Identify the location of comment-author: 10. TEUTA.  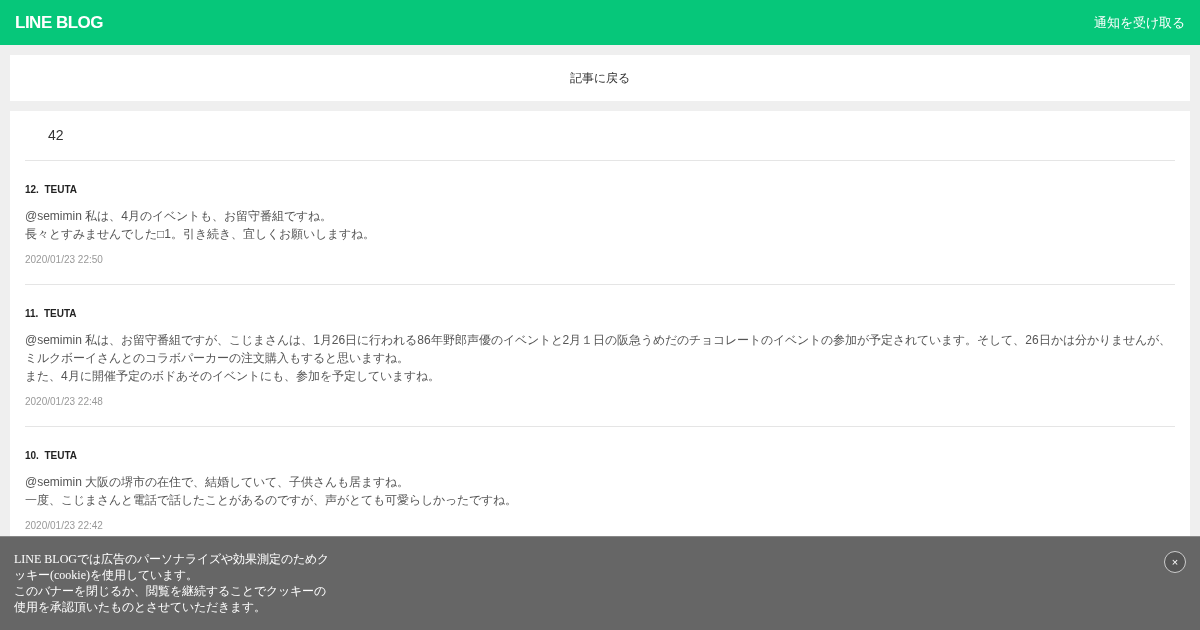
(51, 455).